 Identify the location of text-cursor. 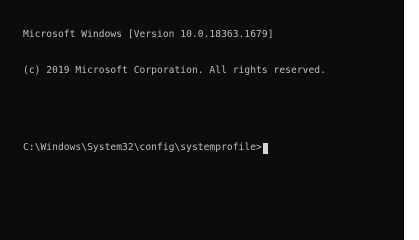
(265, 148).